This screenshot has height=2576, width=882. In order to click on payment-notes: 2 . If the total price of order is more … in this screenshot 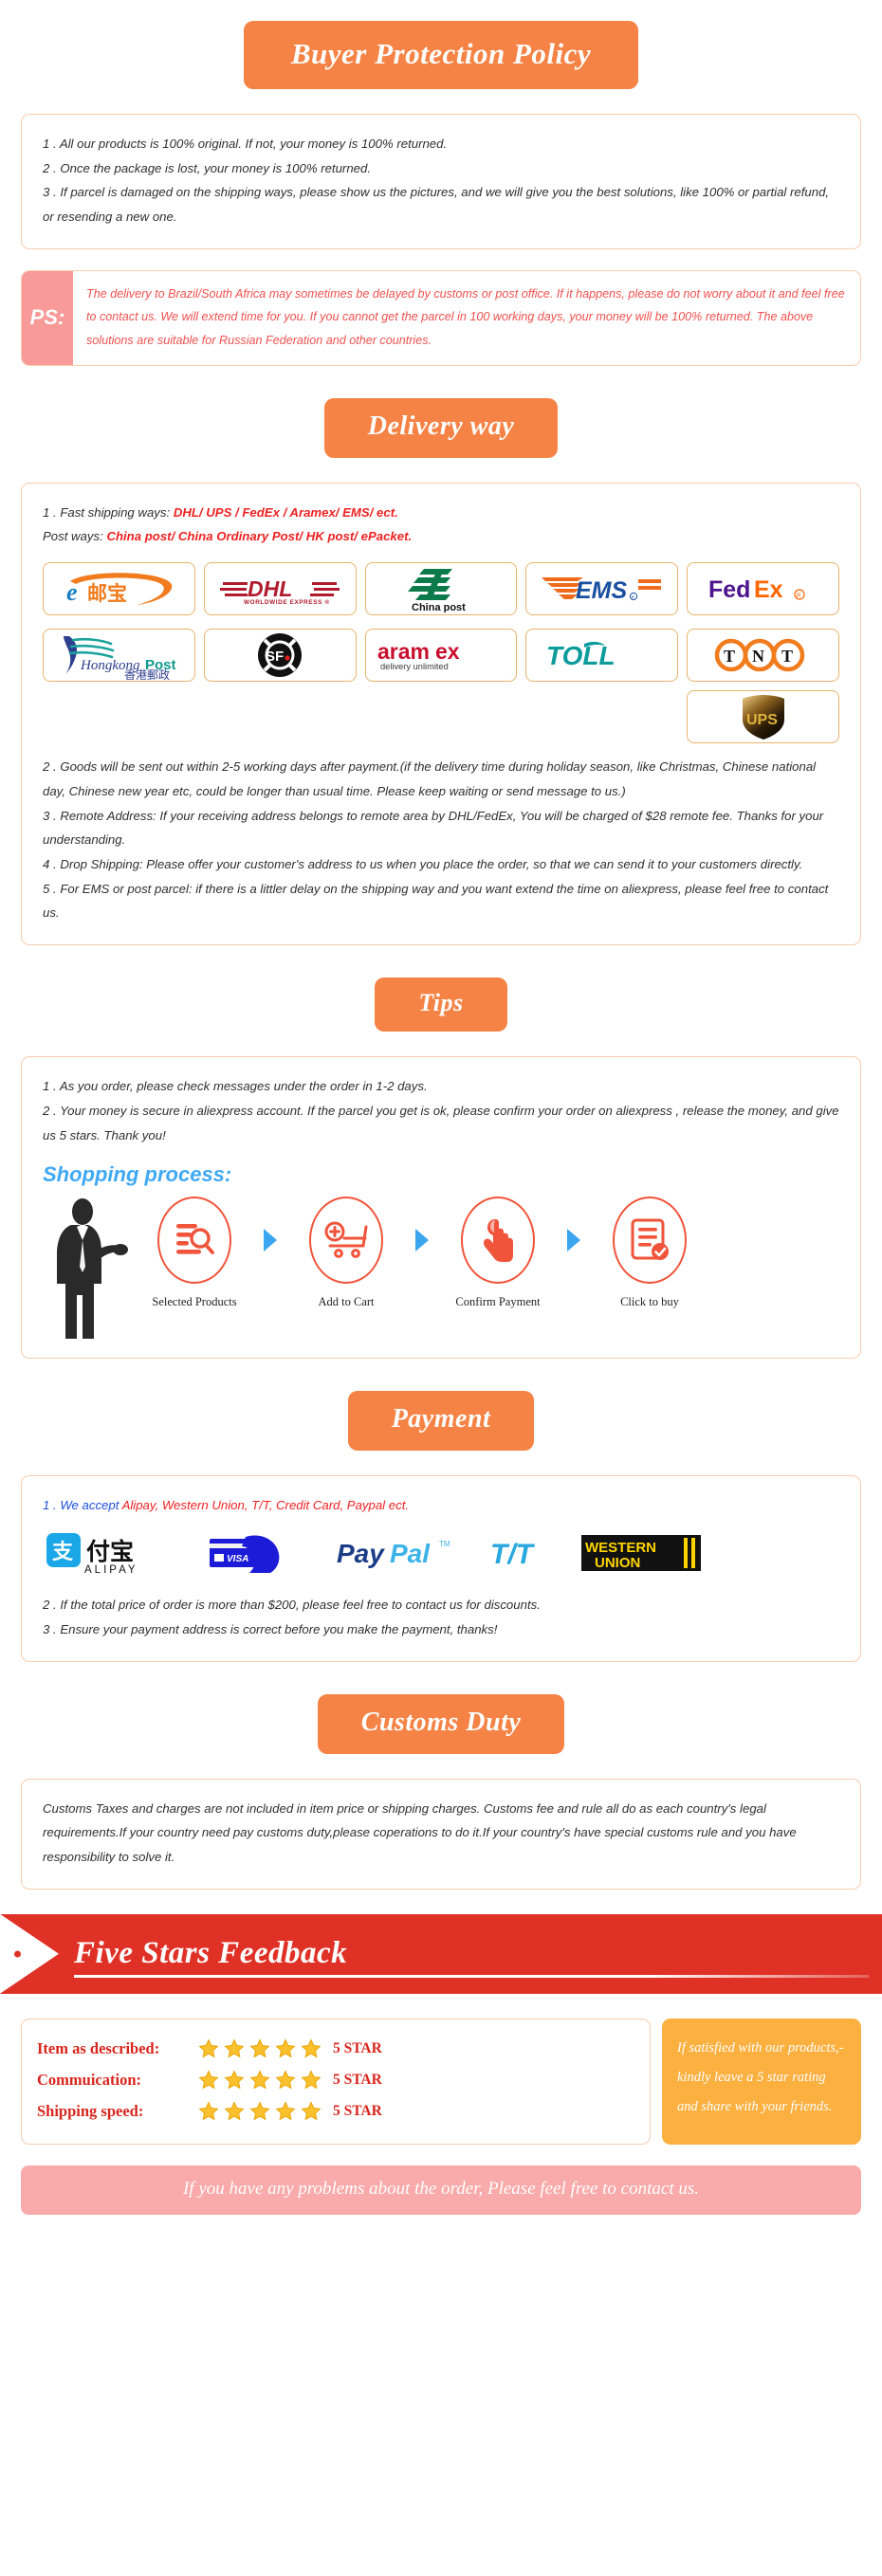, I will do `click(441, 1617)`.